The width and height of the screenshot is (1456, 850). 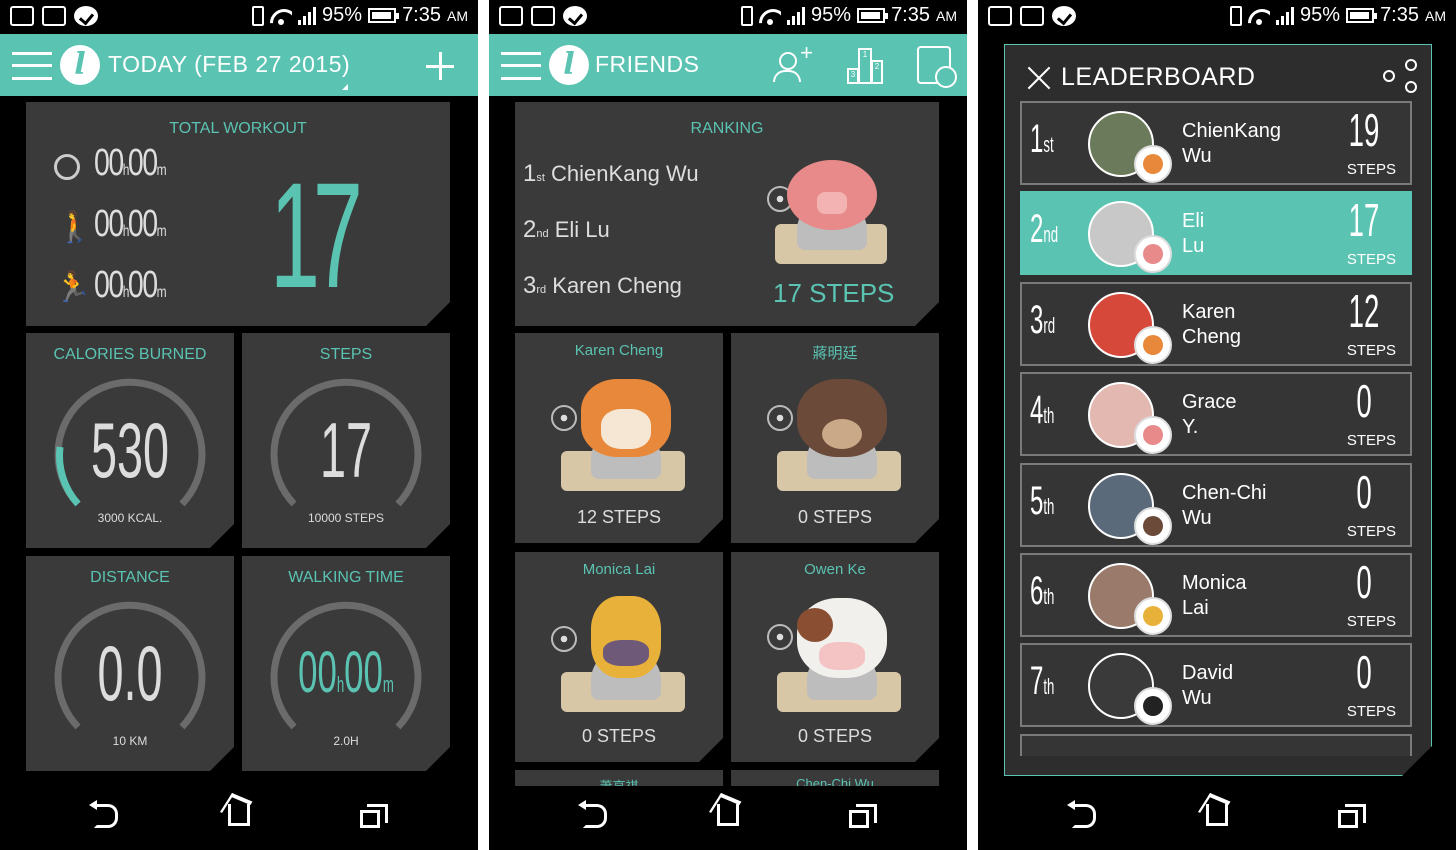 I want to click on friend-card: 蔣明廷 0 STEPS, so click(x=835, y=438).